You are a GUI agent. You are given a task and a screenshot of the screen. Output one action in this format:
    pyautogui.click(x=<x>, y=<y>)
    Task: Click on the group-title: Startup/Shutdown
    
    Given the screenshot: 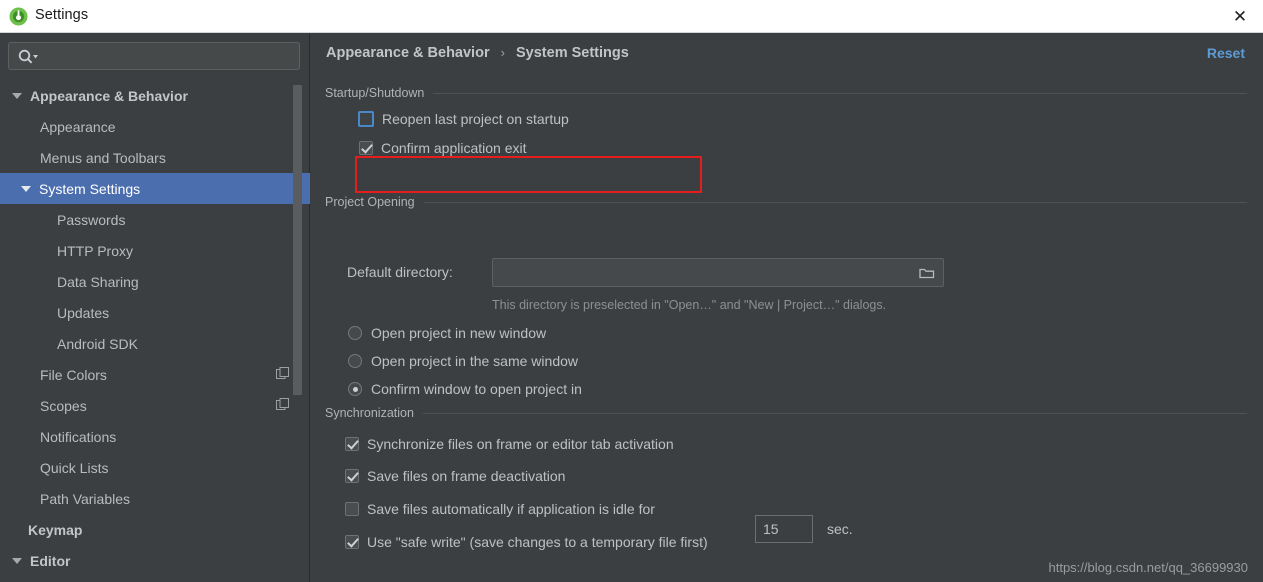 What is the action you would take?
    pyautogui.click(x=375, y=93)
    